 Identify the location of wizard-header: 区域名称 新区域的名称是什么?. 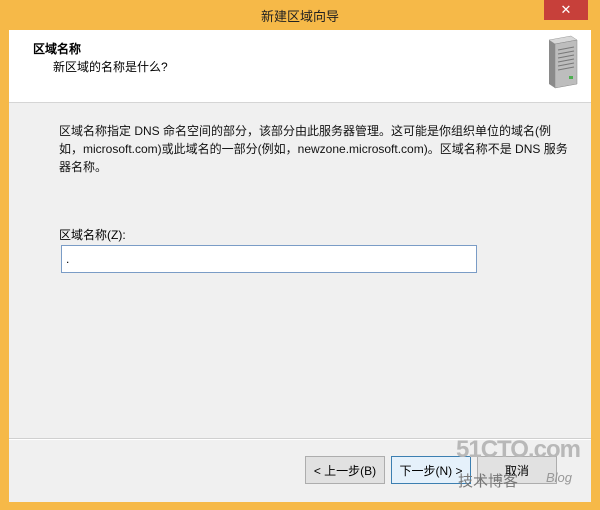
(300, 66).